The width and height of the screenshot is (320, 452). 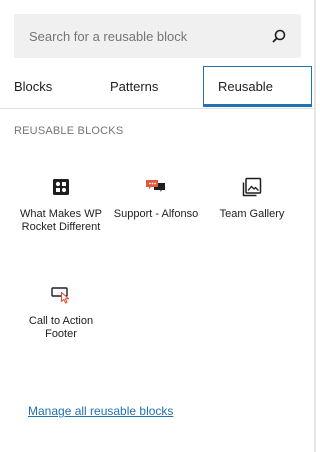 What do you see at coordinates (252, 198) in the screenshot?
I see `block-item-team-gallery: Team Gallery` at bounding box center [252, 198].